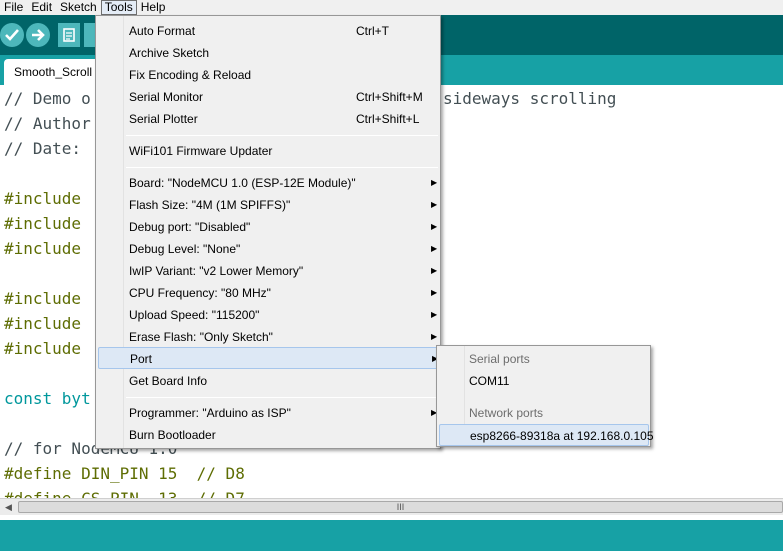 The height and width of the screenshot is (551, 783). Describe the element at coordinates (210, 205) in the screenshot. I see `menu-item-label: Flash Size: "4M (1M SPIFFS)"` at that location.